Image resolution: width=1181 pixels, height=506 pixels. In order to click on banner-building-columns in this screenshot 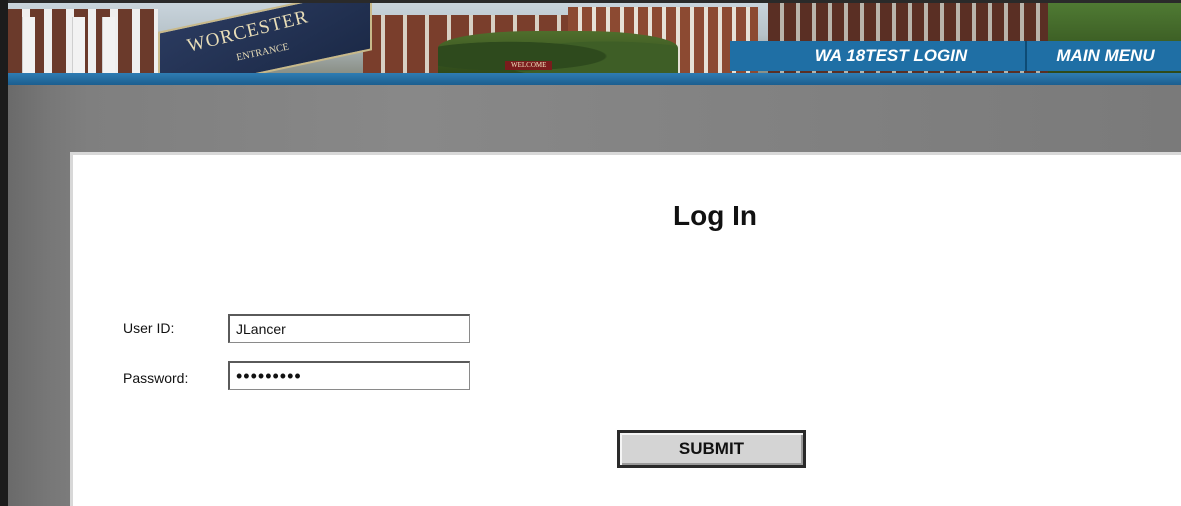, I will do `click(83, 41)`.